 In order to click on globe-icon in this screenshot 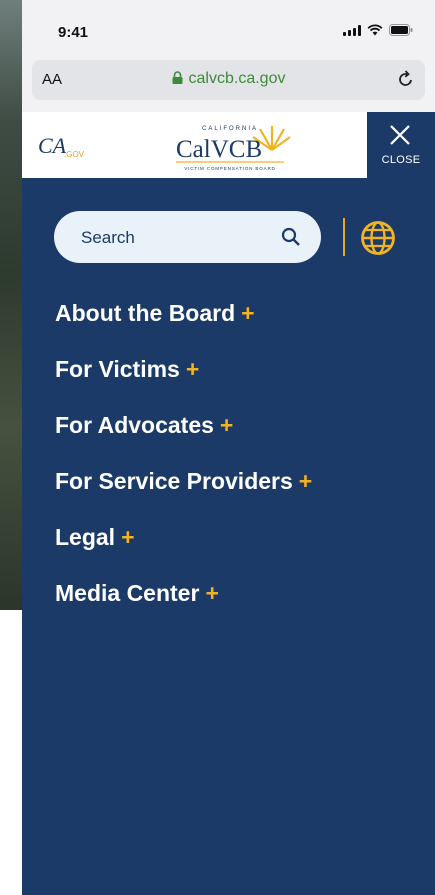, I will do `click(378, 240)`.